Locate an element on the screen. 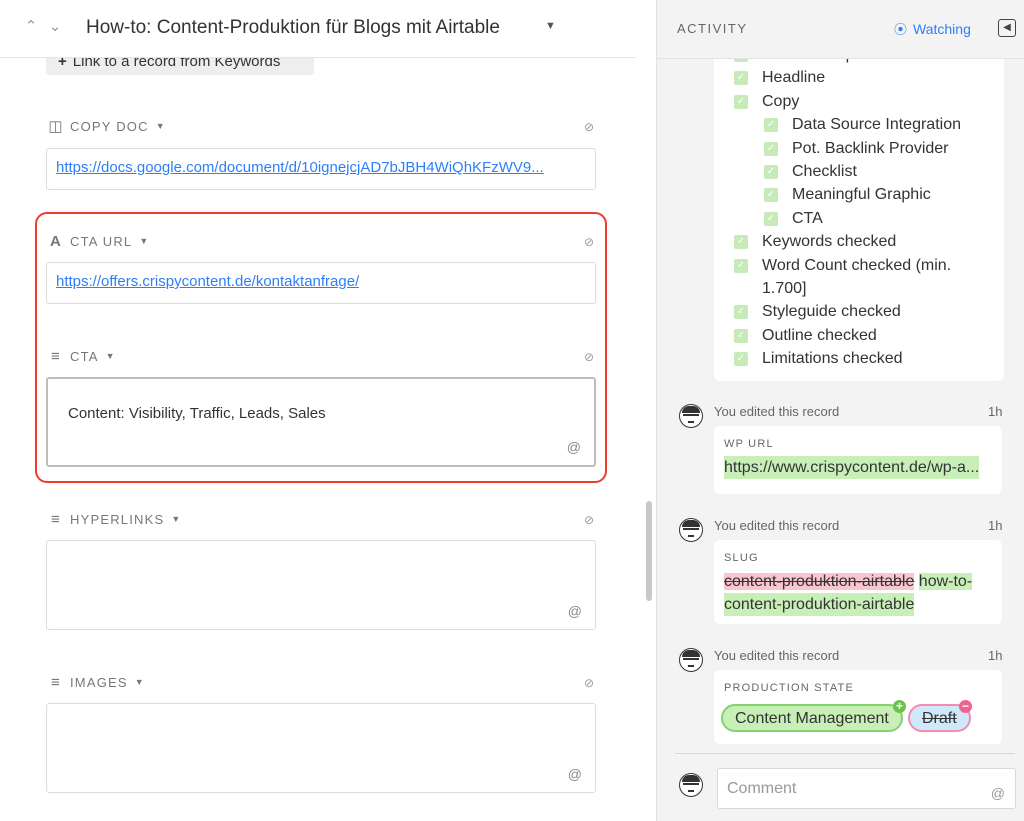 Image resolution: width=1024 pixels, height=821 pixels. minus-icon: − is located at coordinates (965, 706).